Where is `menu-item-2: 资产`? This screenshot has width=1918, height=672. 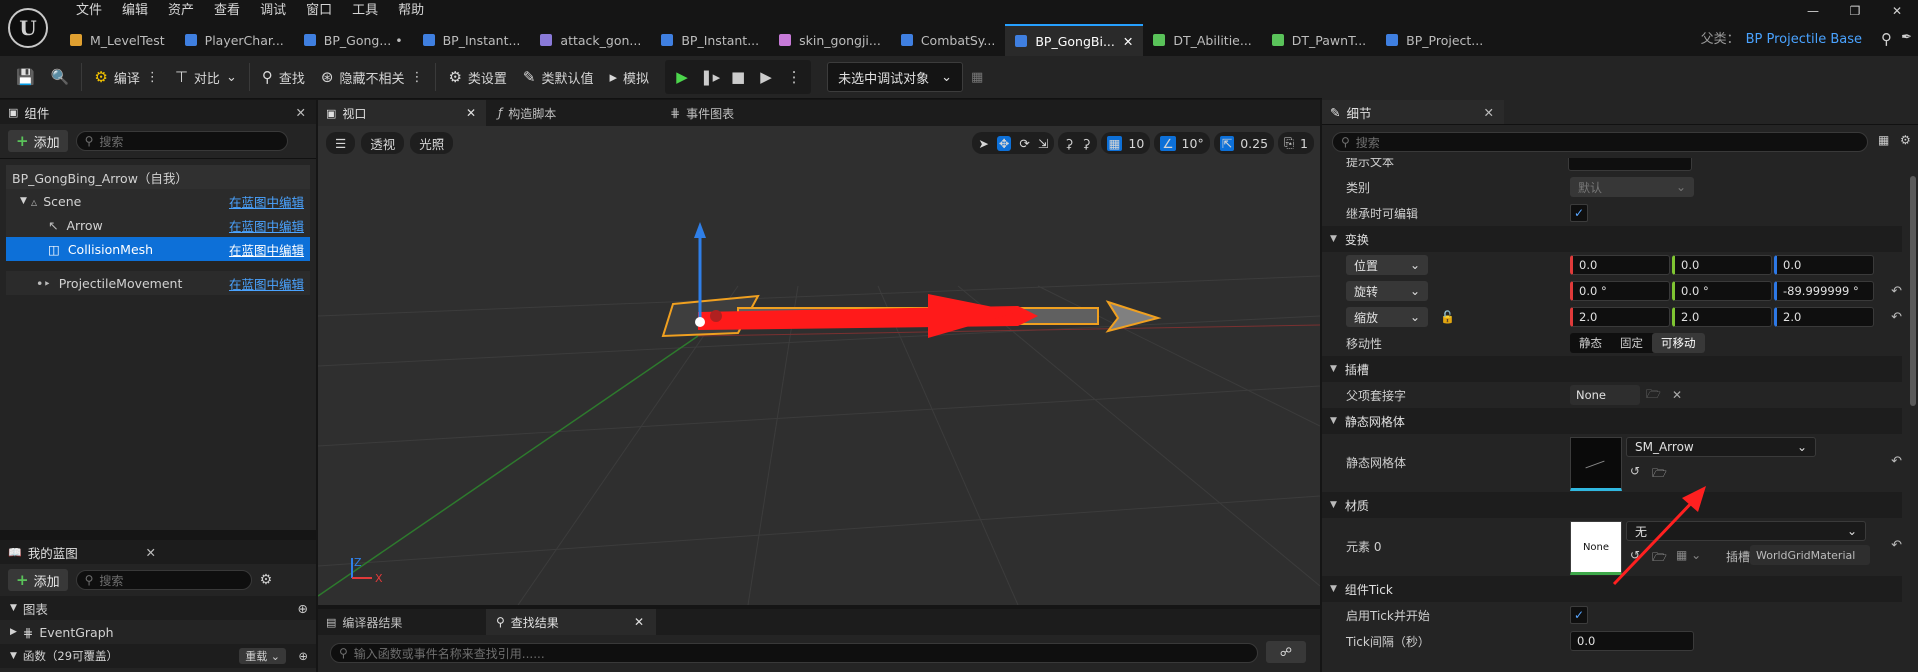
menu-item-2: 资产 is located at coordinates (181, 11).